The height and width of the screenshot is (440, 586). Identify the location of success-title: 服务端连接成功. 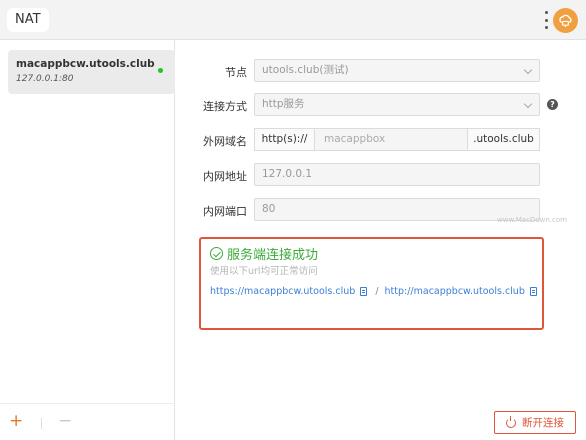
(264, 253).